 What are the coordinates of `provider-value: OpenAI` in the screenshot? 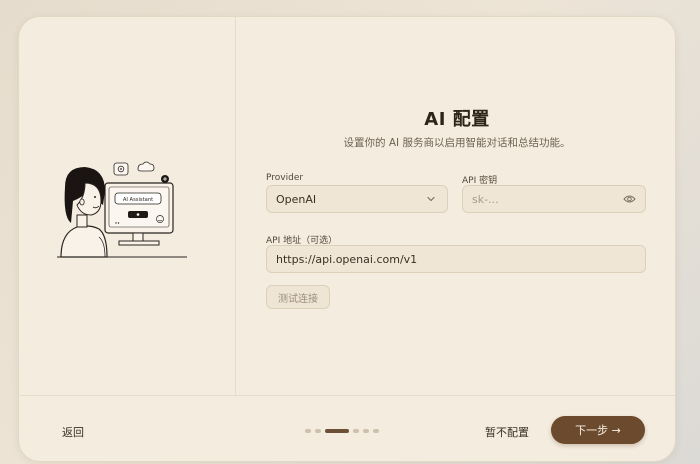 It's located at (296, 199).